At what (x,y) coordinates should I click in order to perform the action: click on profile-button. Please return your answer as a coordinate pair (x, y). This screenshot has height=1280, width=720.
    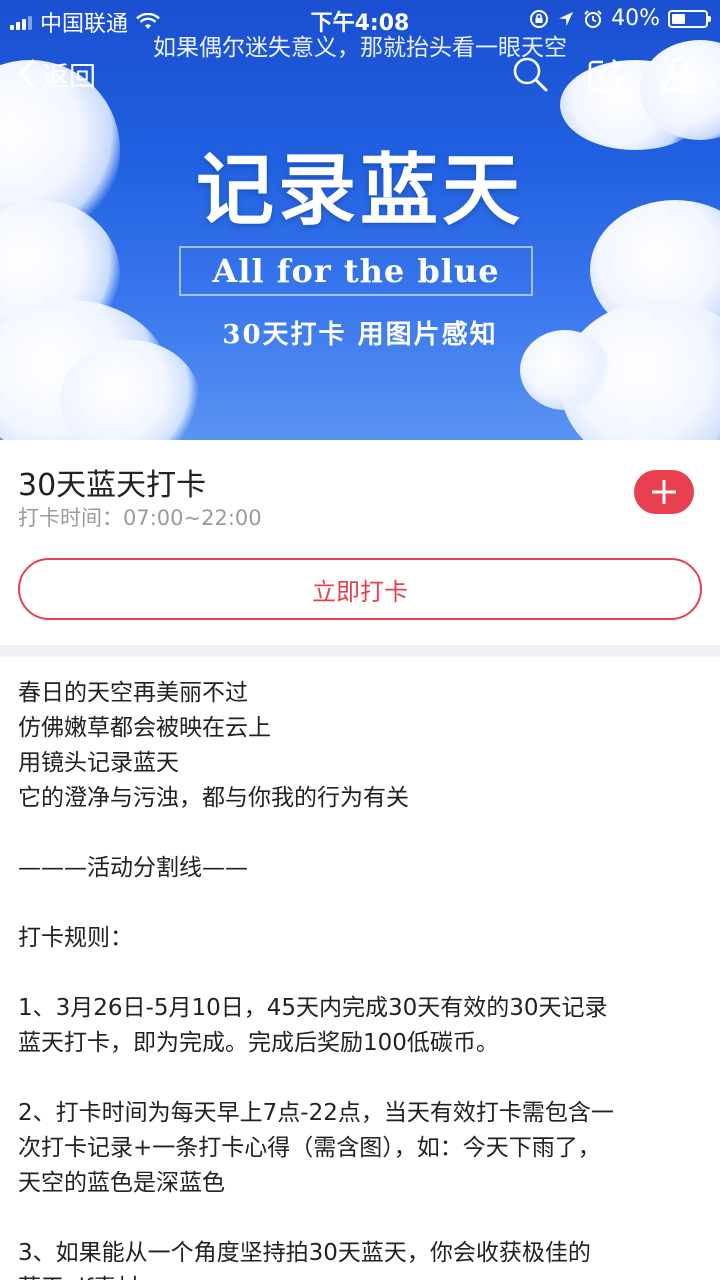
    Looking at the image, I should click on (680, 74).